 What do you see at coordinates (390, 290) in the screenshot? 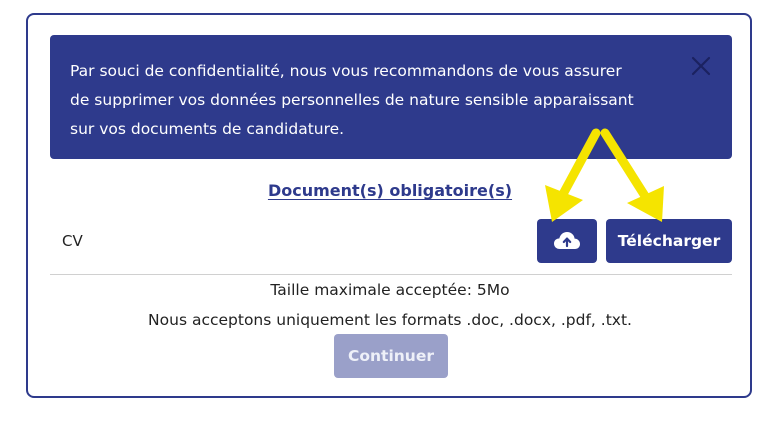
I see `max-size-text: Taille maximale acceptée: 5Mo` at bounding box center [390, 290].